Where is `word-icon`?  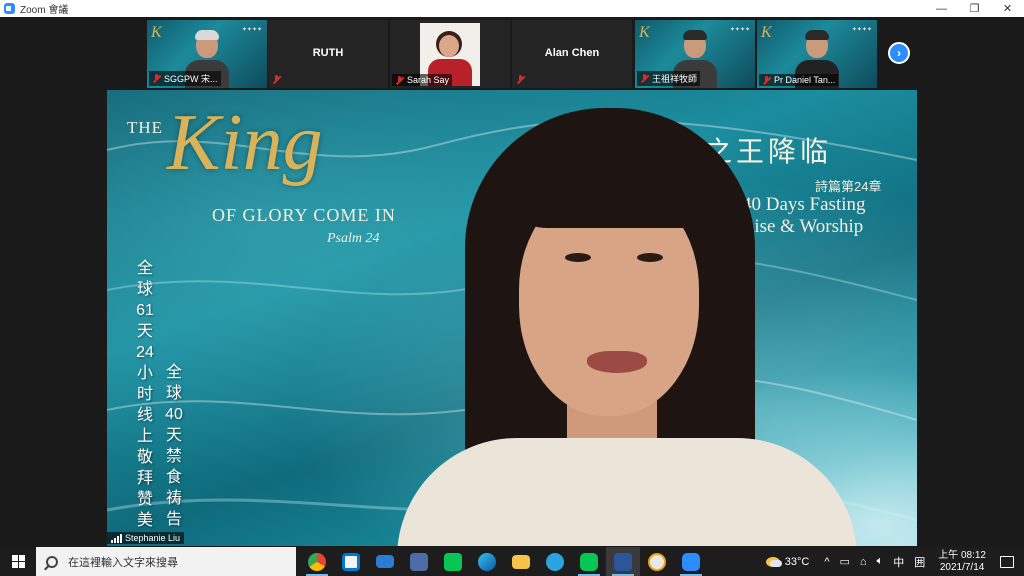 word-icon is located at coordinates (623, 561).